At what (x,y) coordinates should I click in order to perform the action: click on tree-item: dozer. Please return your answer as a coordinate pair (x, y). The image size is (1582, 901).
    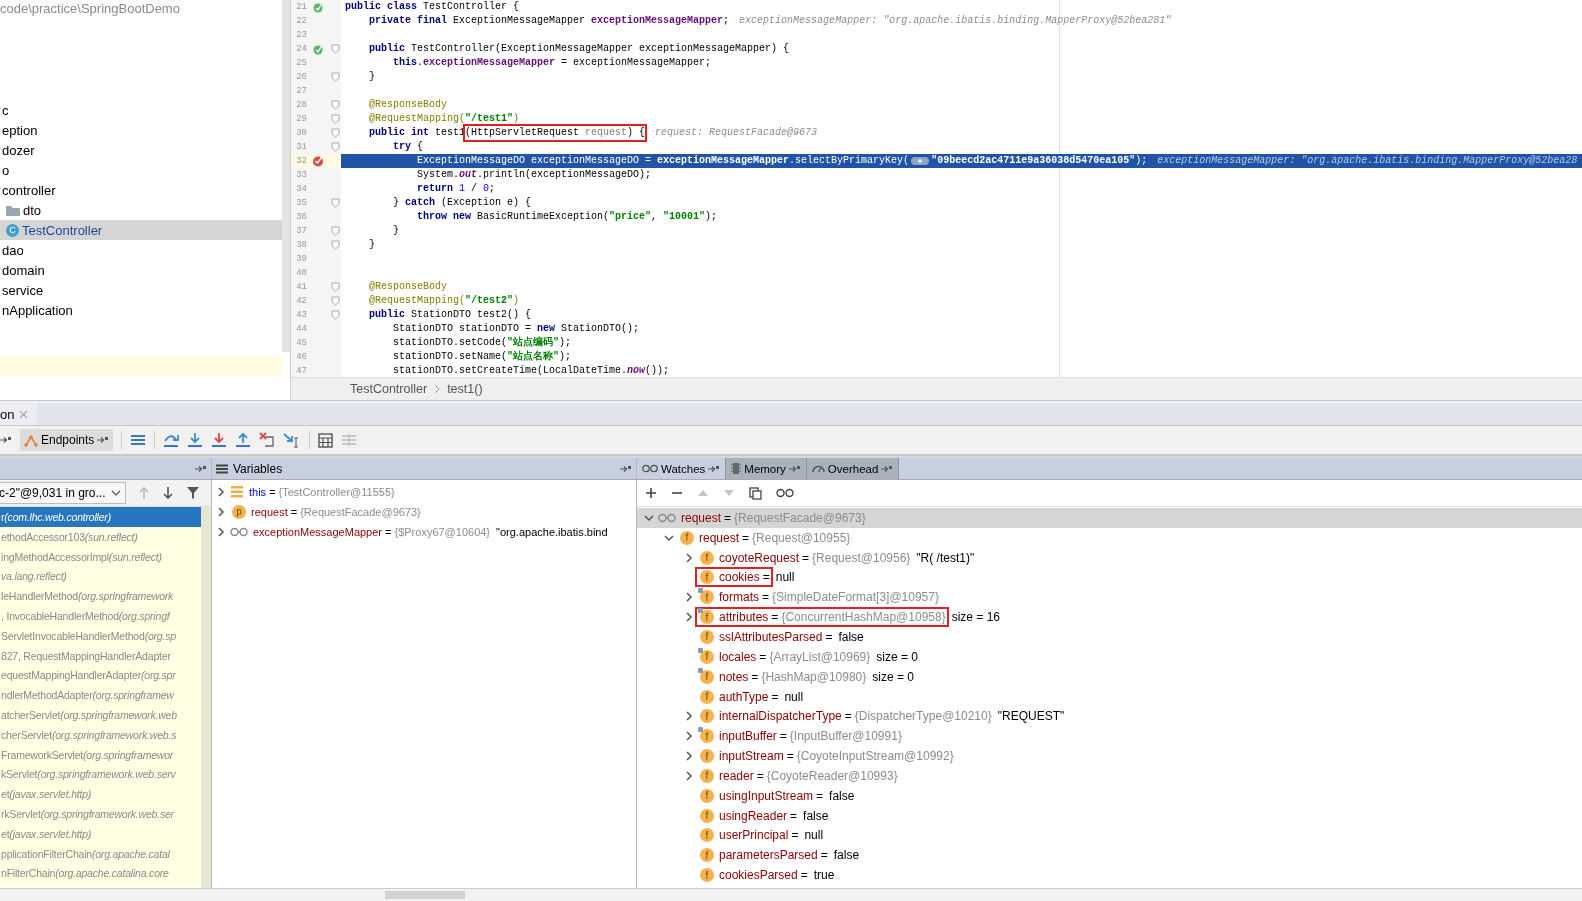
    Looking at the image, I should click on (18, 150).